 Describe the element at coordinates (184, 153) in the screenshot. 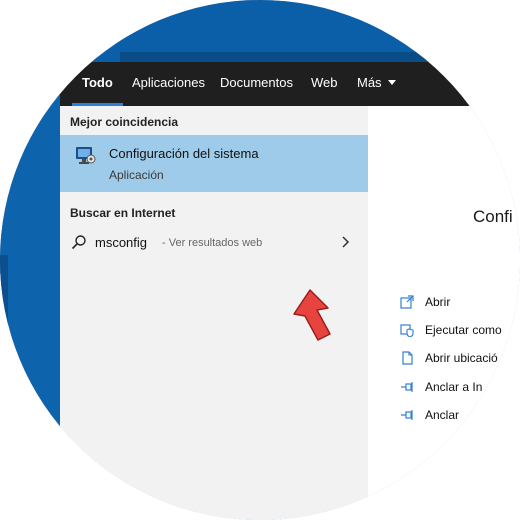

I see `best-match-name: Configuración del sistema` at that location.